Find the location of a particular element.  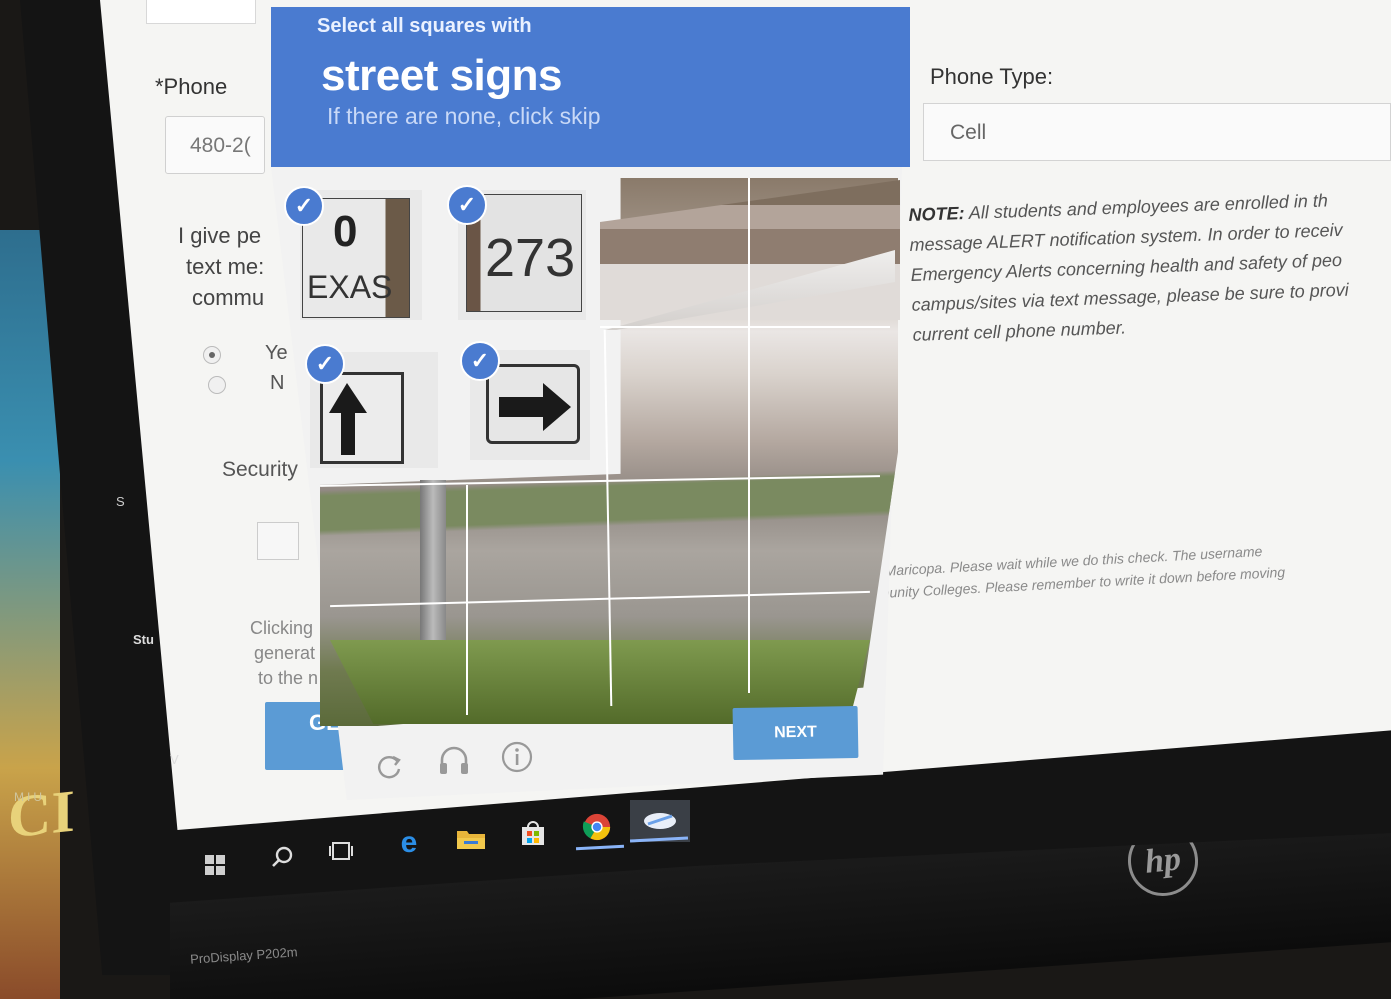

file-explorer-icon is located at coordinates (471, 839).